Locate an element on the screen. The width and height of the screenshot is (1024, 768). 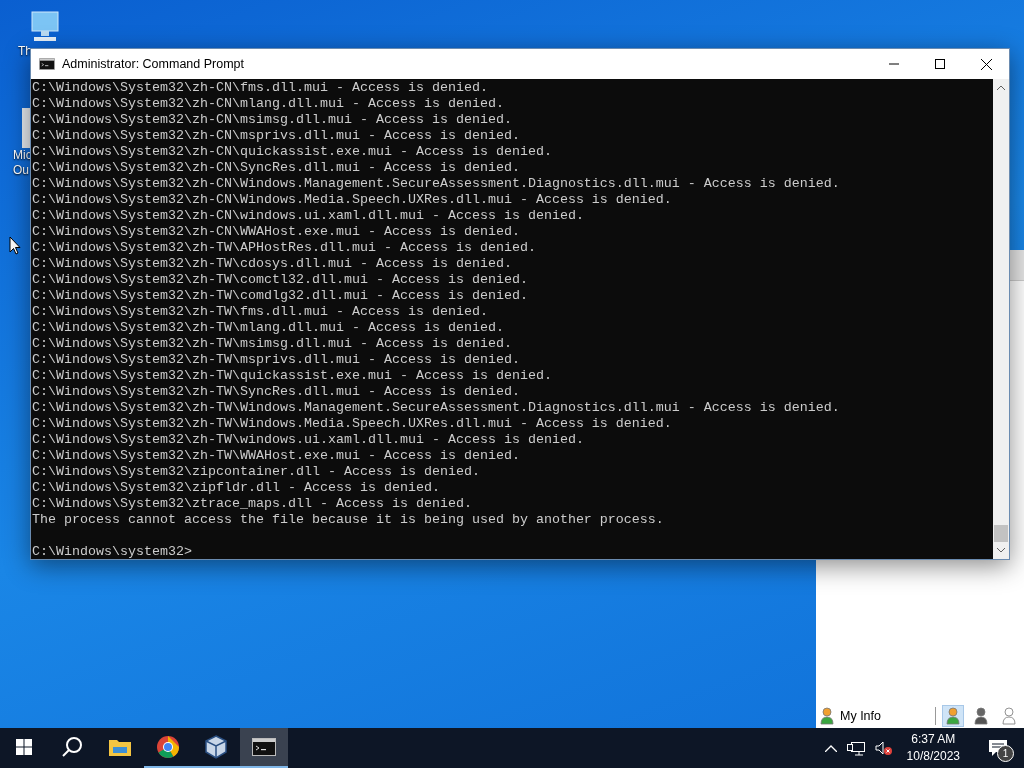
pointer-icon is located at coordinates (15, 245).